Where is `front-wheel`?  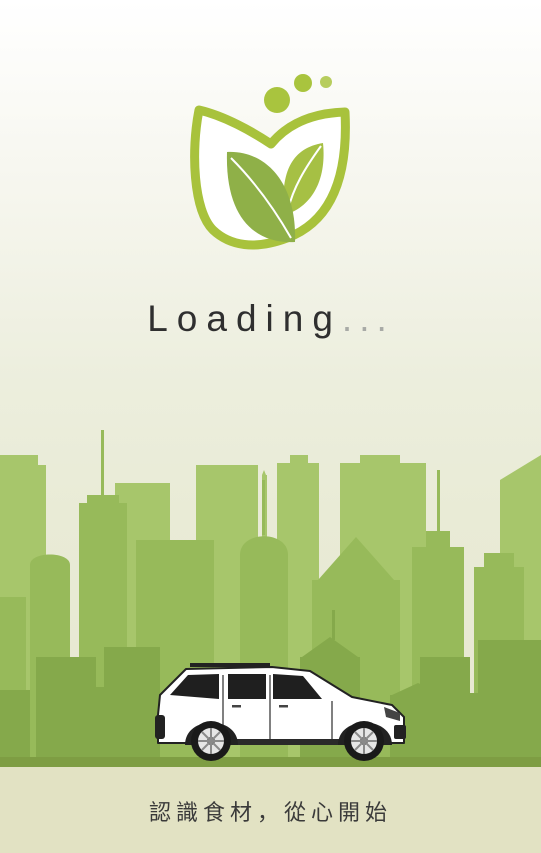 front-wheel is located at coordinates (364, 741).